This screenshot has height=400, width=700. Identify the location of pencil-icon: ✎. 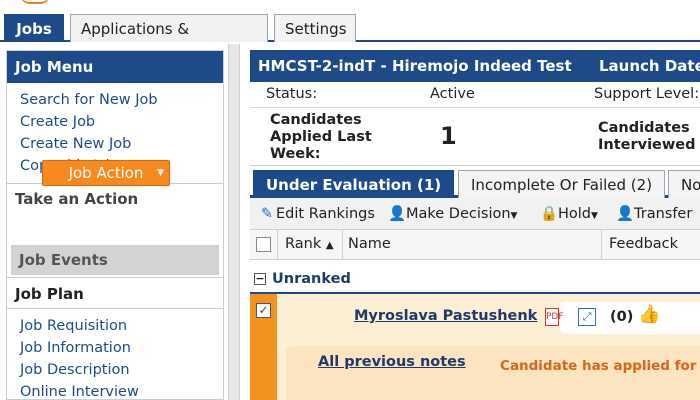
(267, 214).